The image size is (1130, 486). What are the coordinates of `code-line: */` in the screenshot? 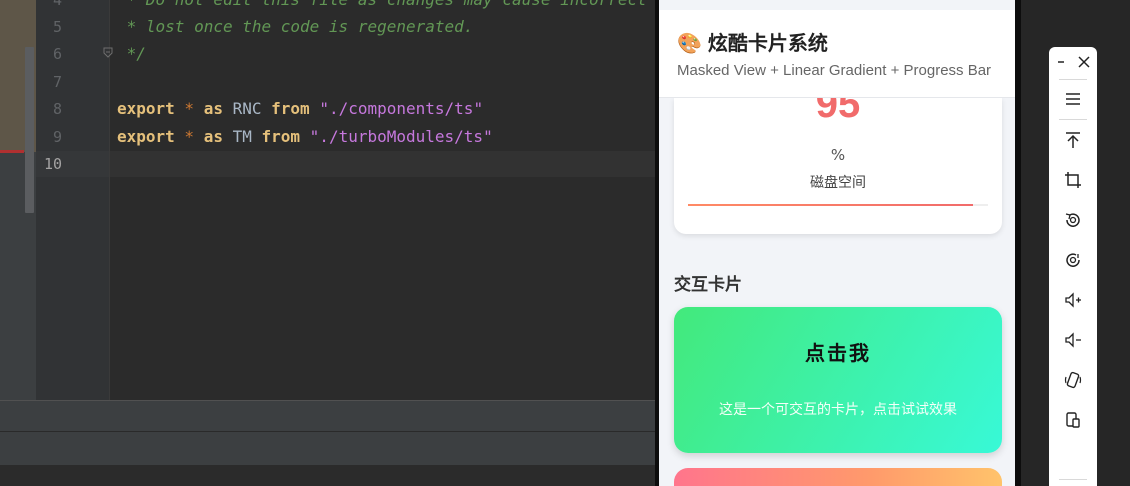 It's located at (131, 54).